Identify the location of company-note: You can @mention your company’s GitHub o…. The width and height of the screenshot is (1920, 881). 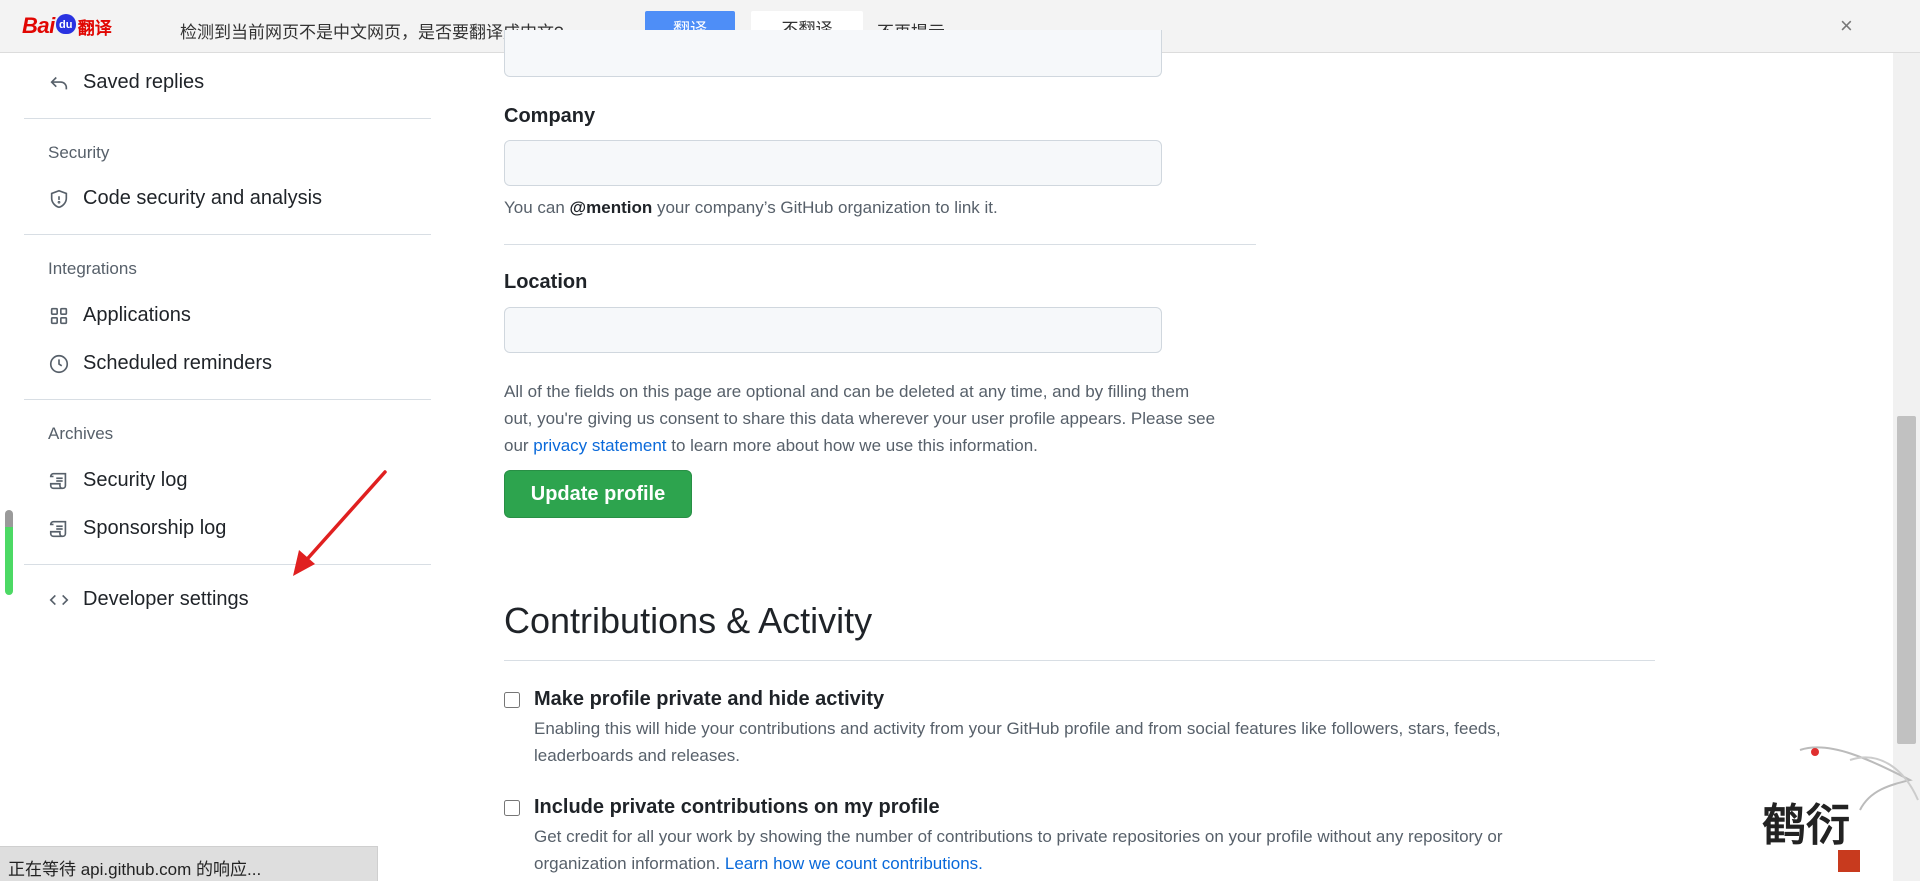
(751, 207).